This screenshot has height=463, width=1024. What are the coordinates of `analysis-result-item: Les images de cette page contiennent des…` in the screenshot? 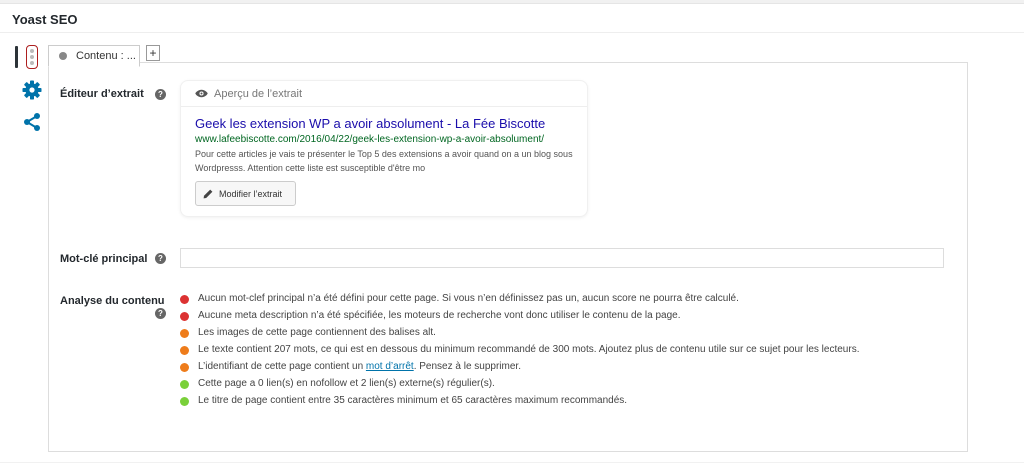 It's located at (540, 333).